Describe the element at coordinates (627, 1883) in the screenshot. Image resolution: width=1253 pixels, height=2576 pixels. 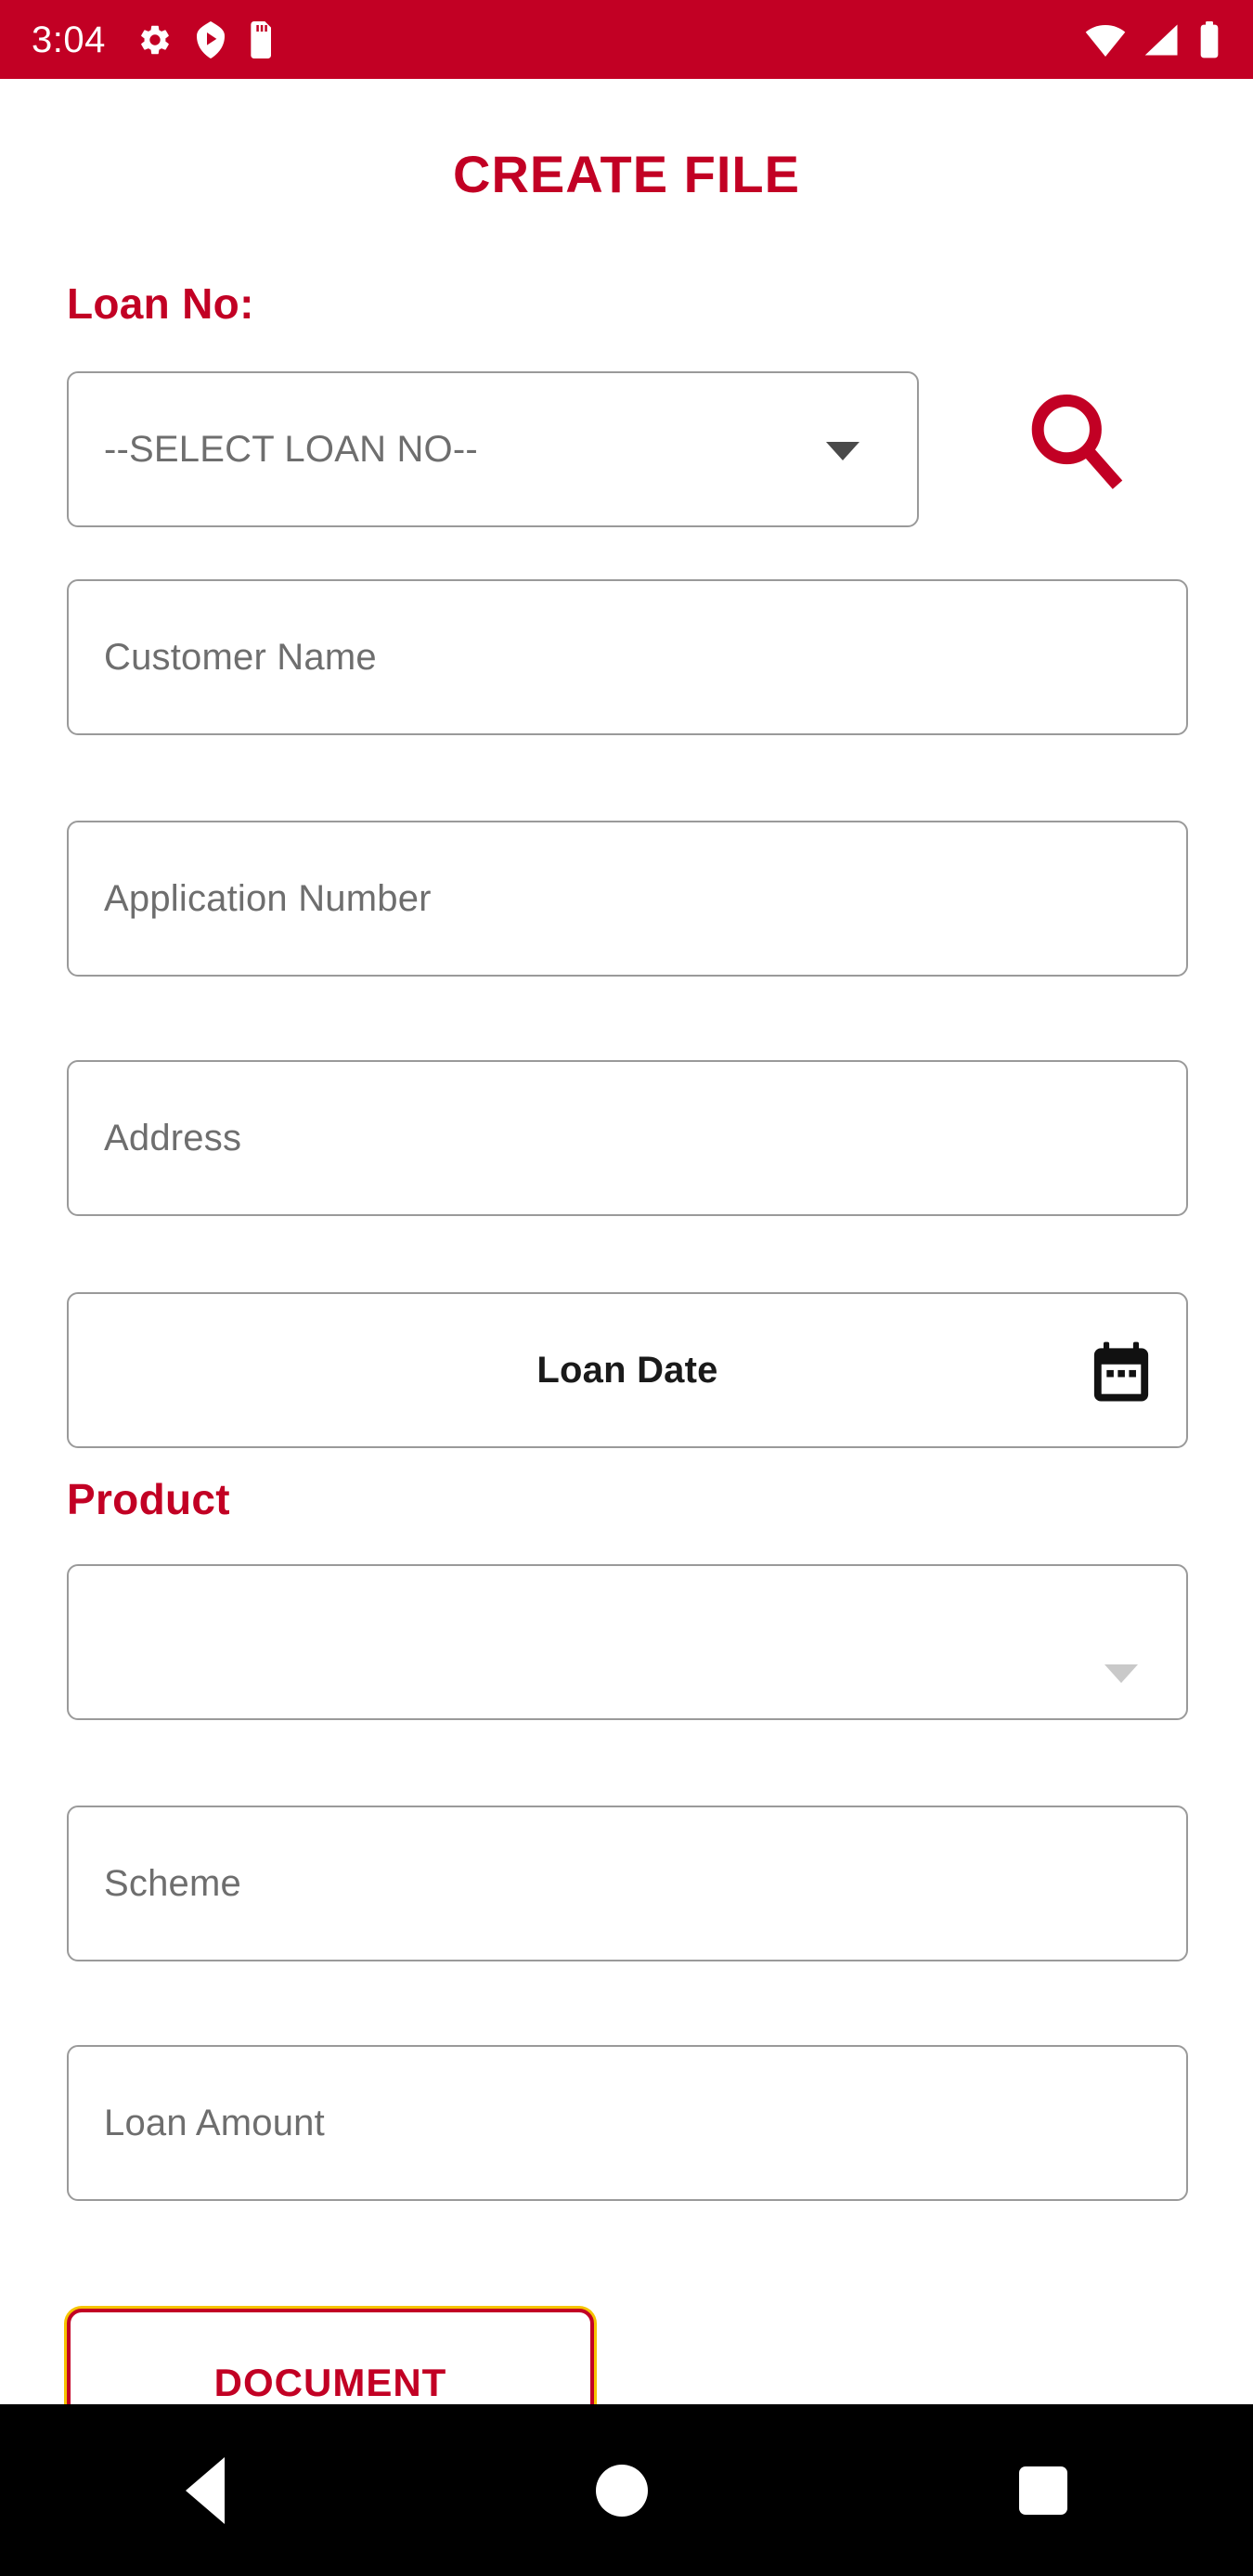
I see `scheme-input: Scheme` at that location.